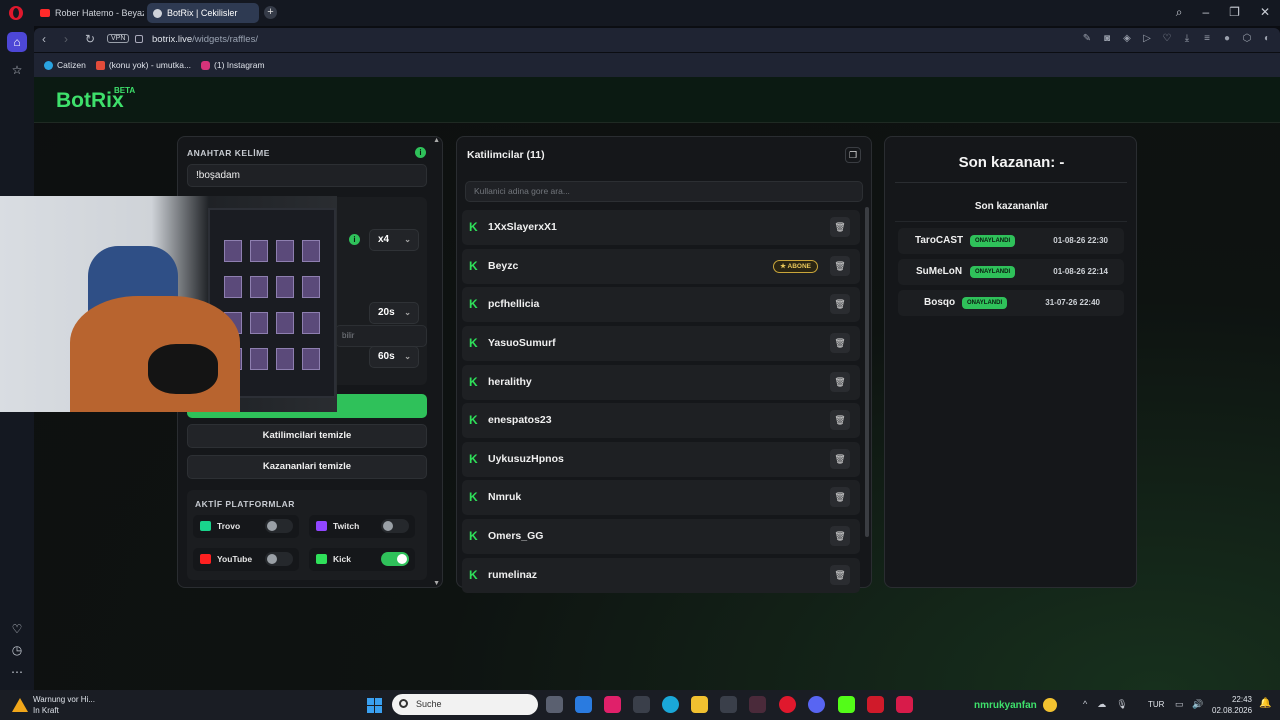 Image resolution: width=1280 pixels, height=720 pixels. Describe the element at coordinates (1267, 38) in the screenshot. I see `ai-icon: ◐` at that location.